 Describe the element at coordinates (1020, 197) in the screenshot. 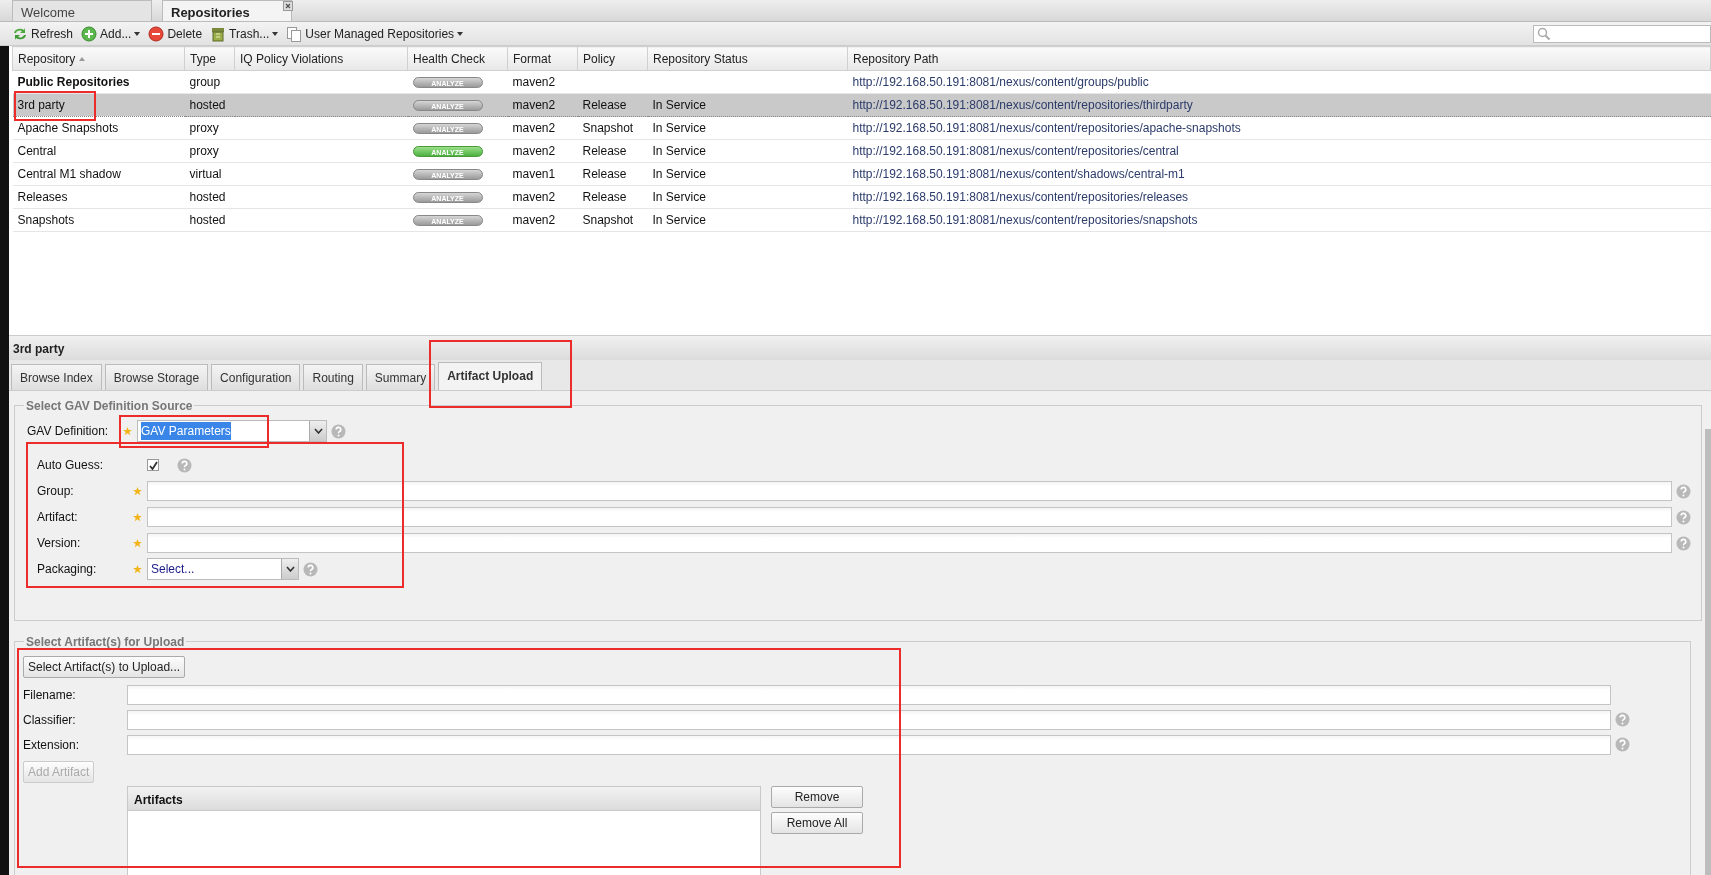

I see `repository-path: http://192.168.50.191:8081/nexus/content/repositories/releases` at that location.